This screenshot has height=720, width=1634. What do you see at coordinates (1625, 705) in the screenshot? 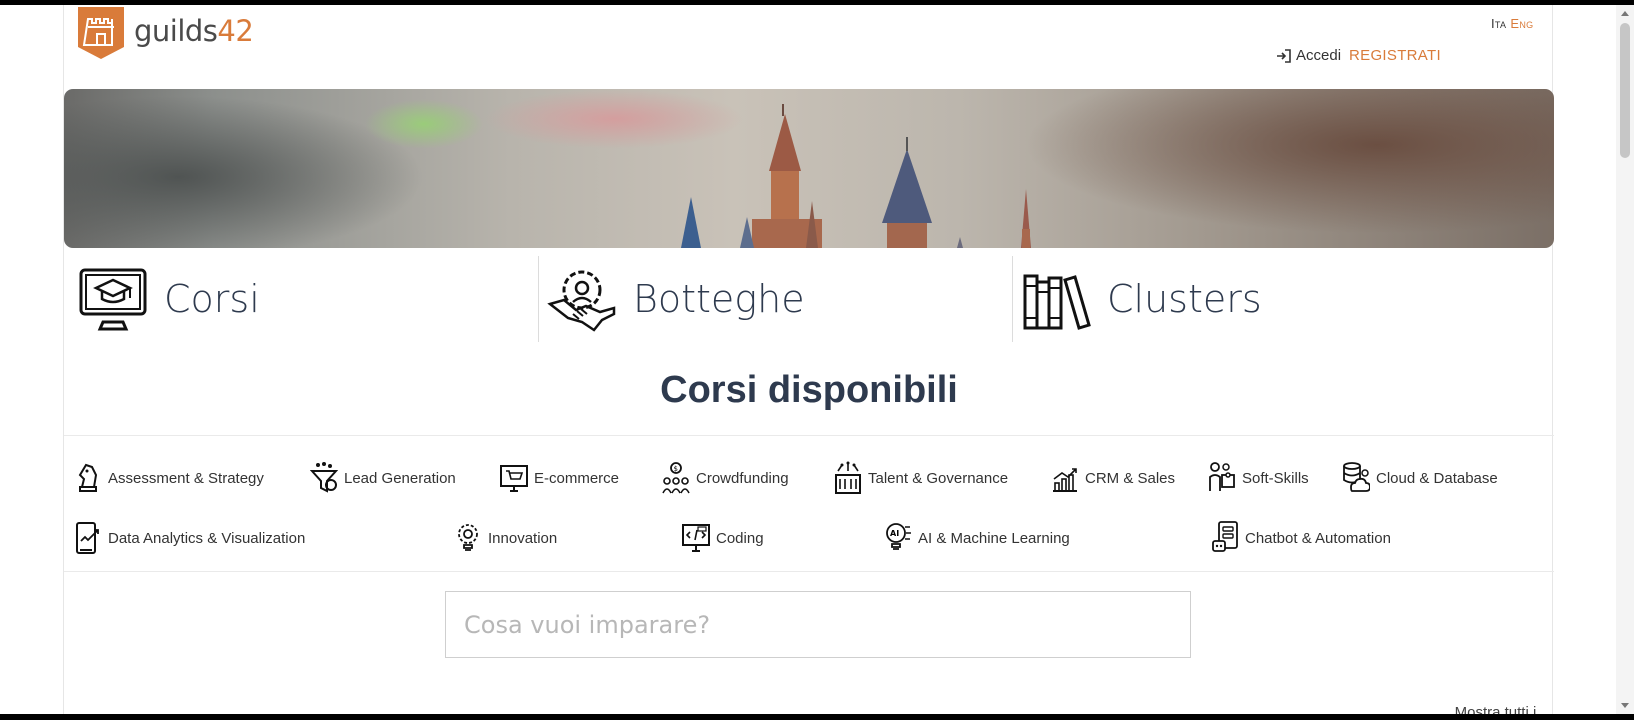
I see `scroll-down-icon` at bounding box center [1625, 705].